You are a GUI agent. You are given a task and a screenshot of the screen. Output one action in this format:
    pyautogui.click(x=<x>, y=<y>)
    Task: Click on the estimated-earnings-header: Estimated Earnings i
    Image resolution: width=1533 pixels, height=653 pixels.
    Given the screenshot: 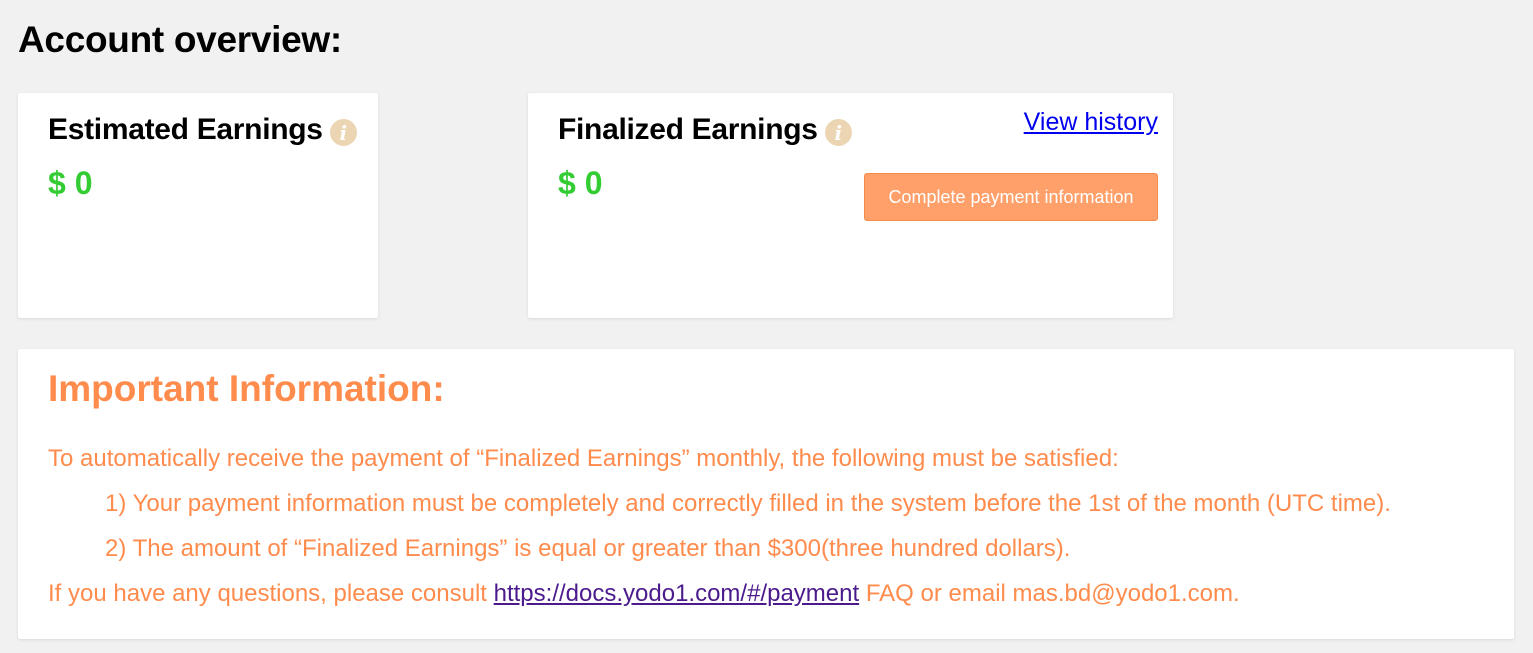 What is the action you would take?
    pyautogui.click(x=202, y=130)
    